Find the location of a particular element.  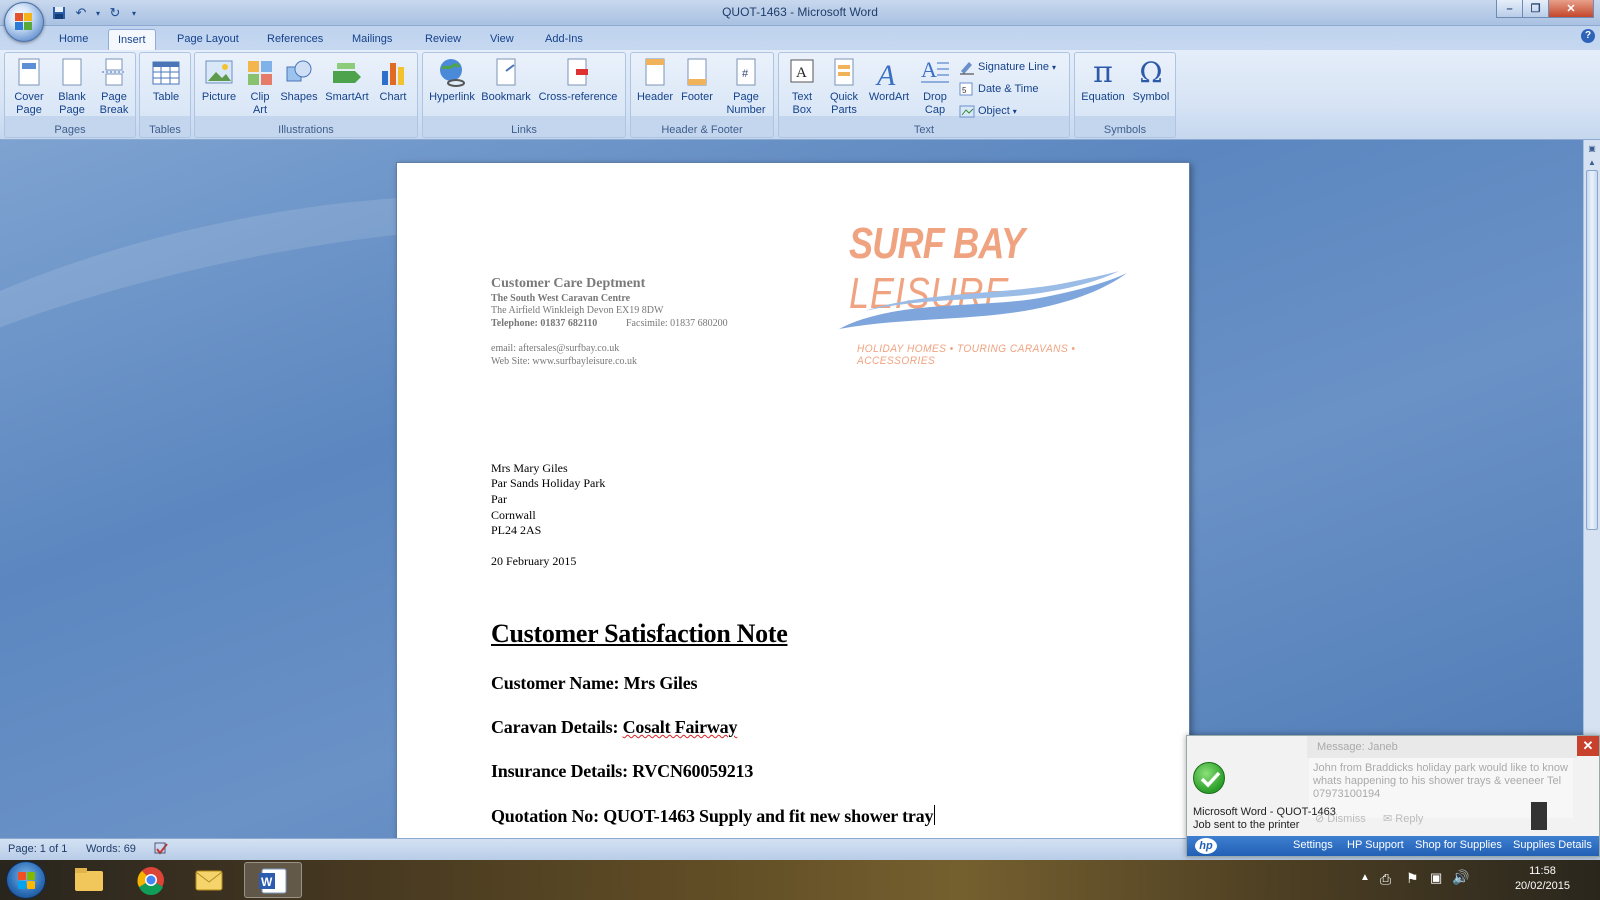

signature-line-button: Signature Line ▾ is located at coordinates (1014, 67).